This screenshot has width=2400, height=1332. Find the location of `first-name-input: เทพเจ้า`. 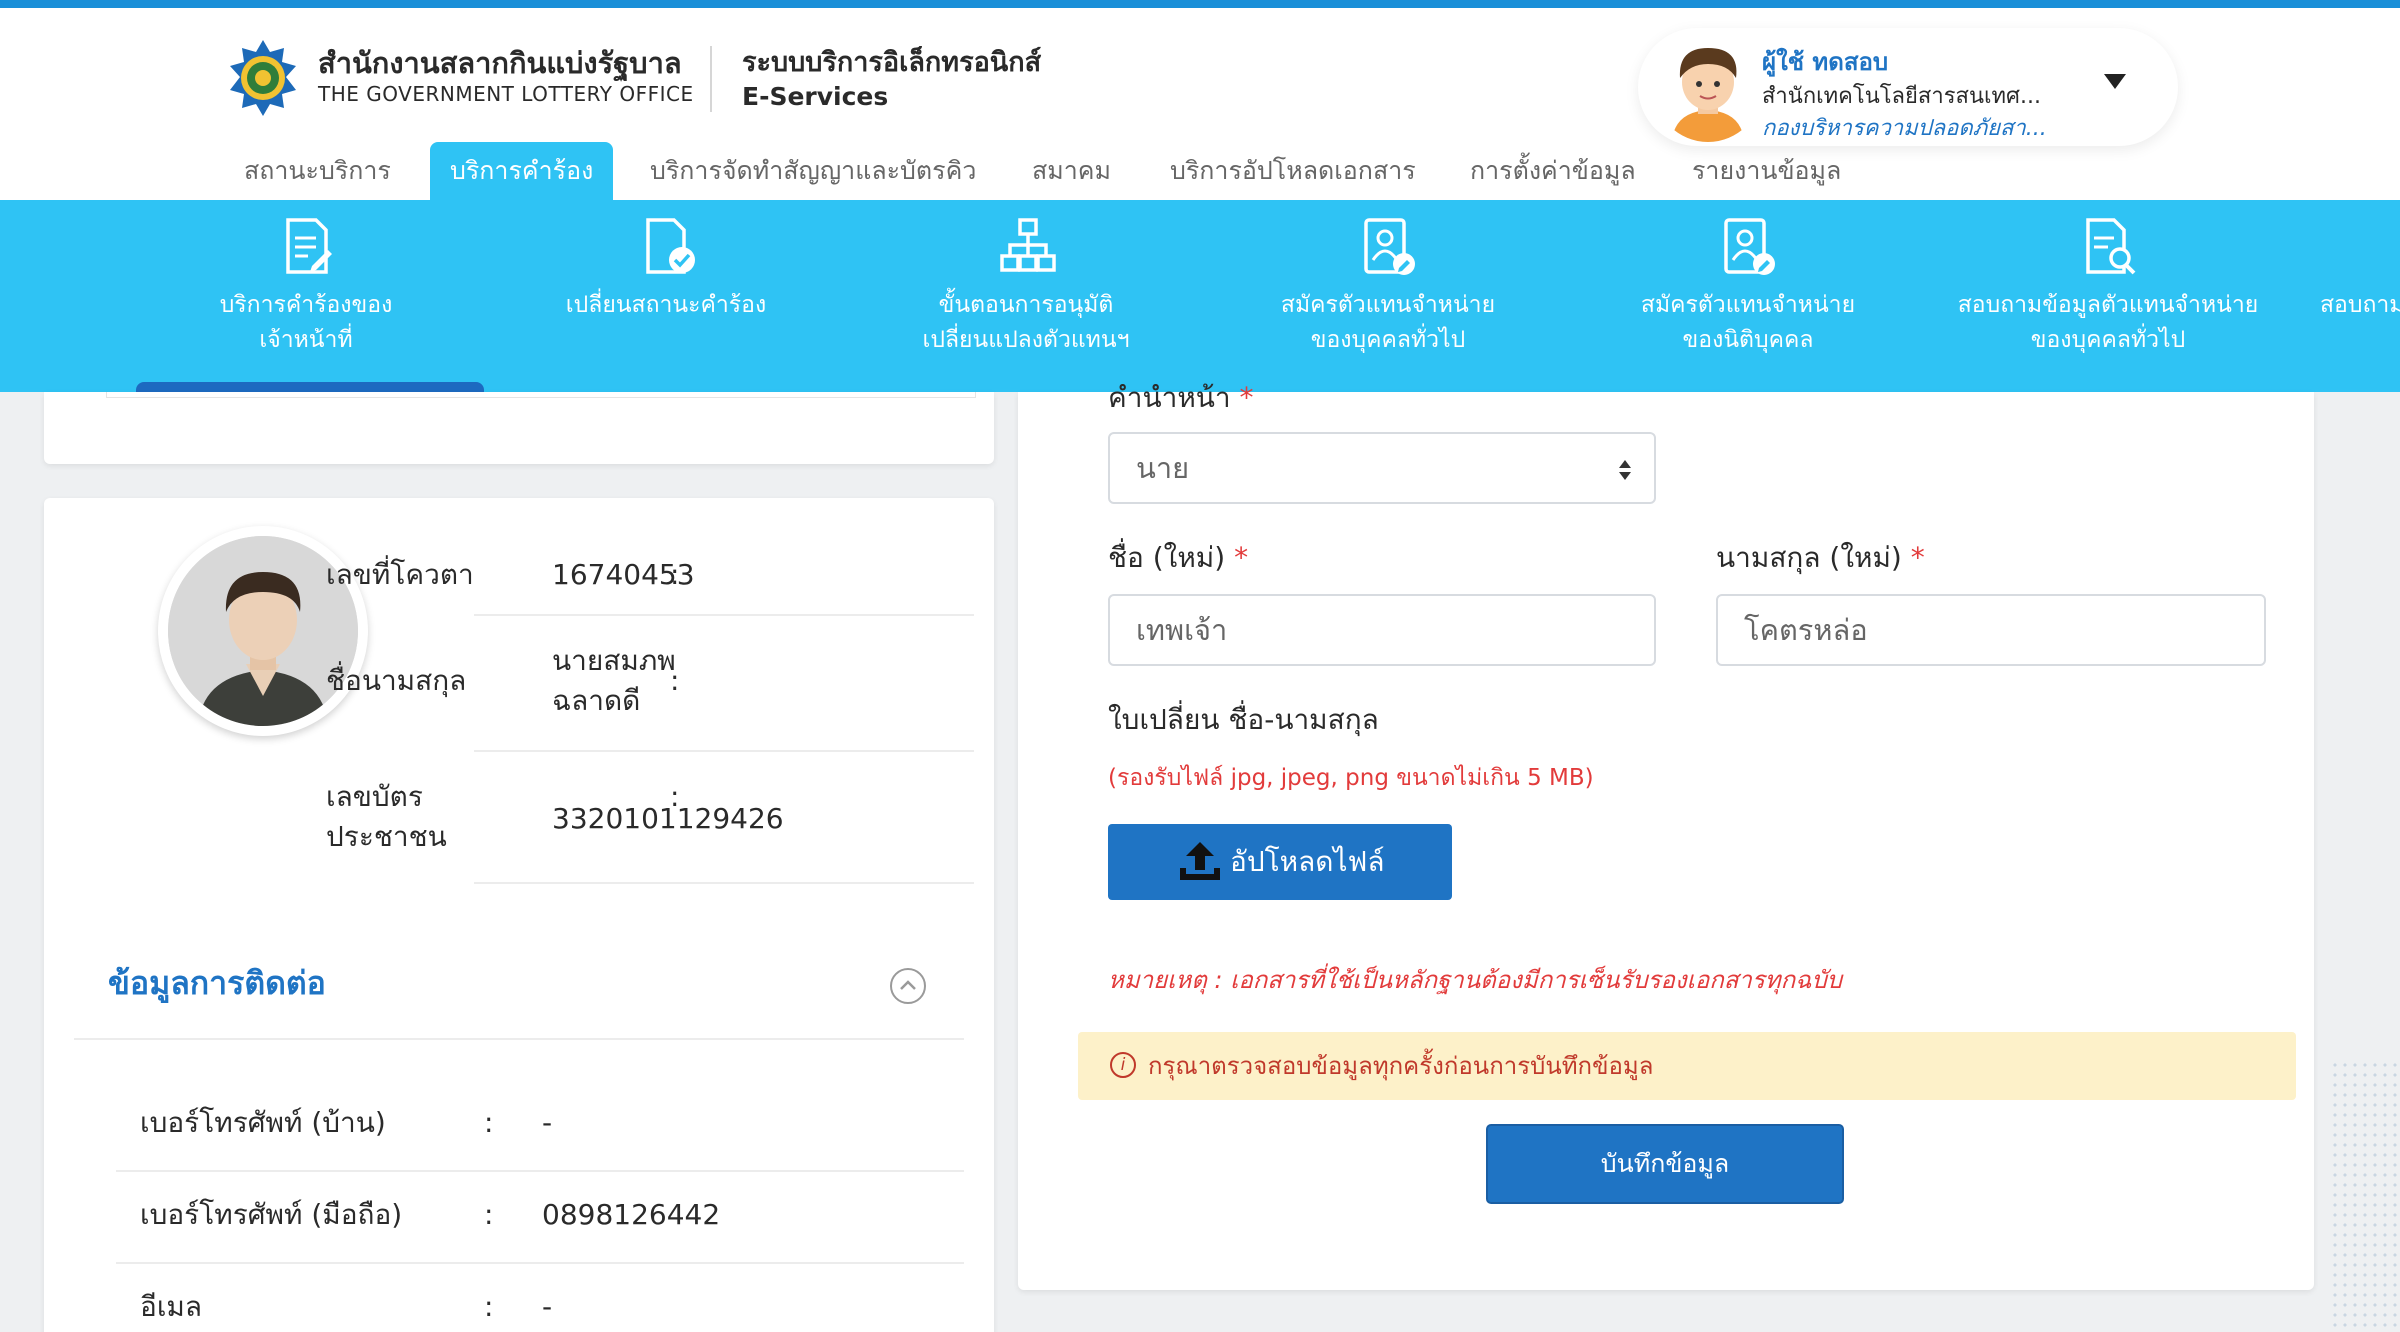

first-name-input: เทพเจ้า is located at coordinates (1382, 630).